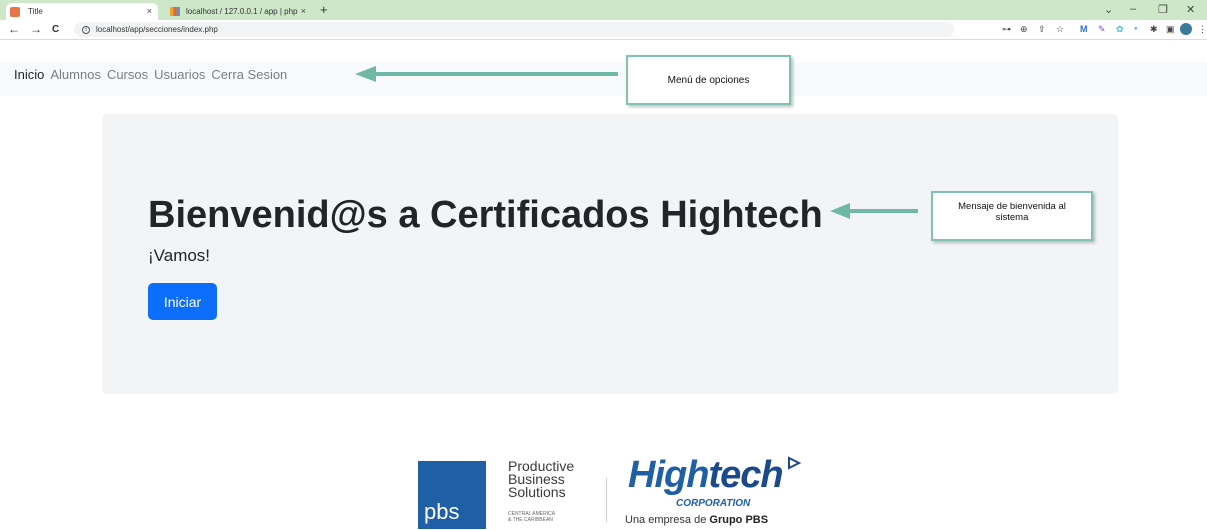 This screenshot has width=1207, height=530. Describe the element at coordinates (514, 29) in the screenshot. I see `address-bar: i localhost/app/secciones/index.php` at that location.